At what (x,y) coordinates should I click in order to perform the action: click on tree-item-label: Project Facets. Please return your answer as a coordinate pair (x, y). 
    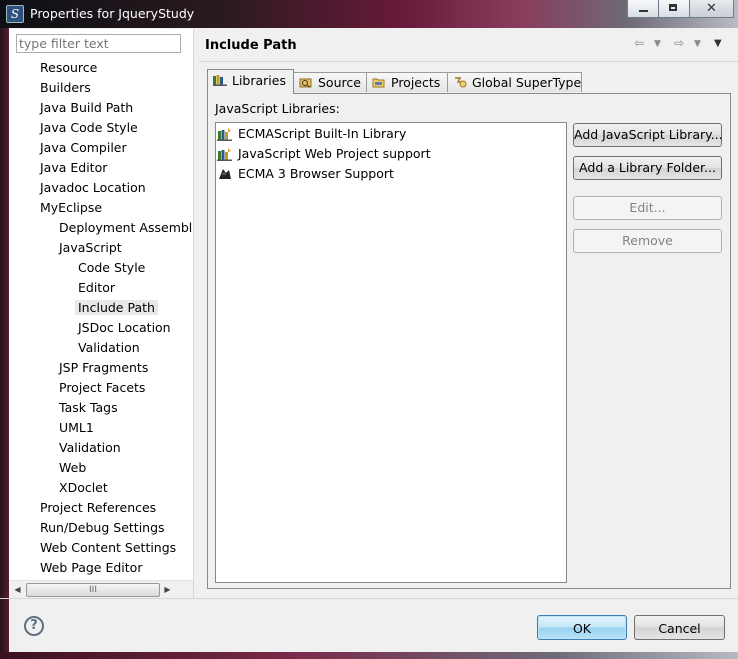
    Looking at the image, I should click on (102, 387).